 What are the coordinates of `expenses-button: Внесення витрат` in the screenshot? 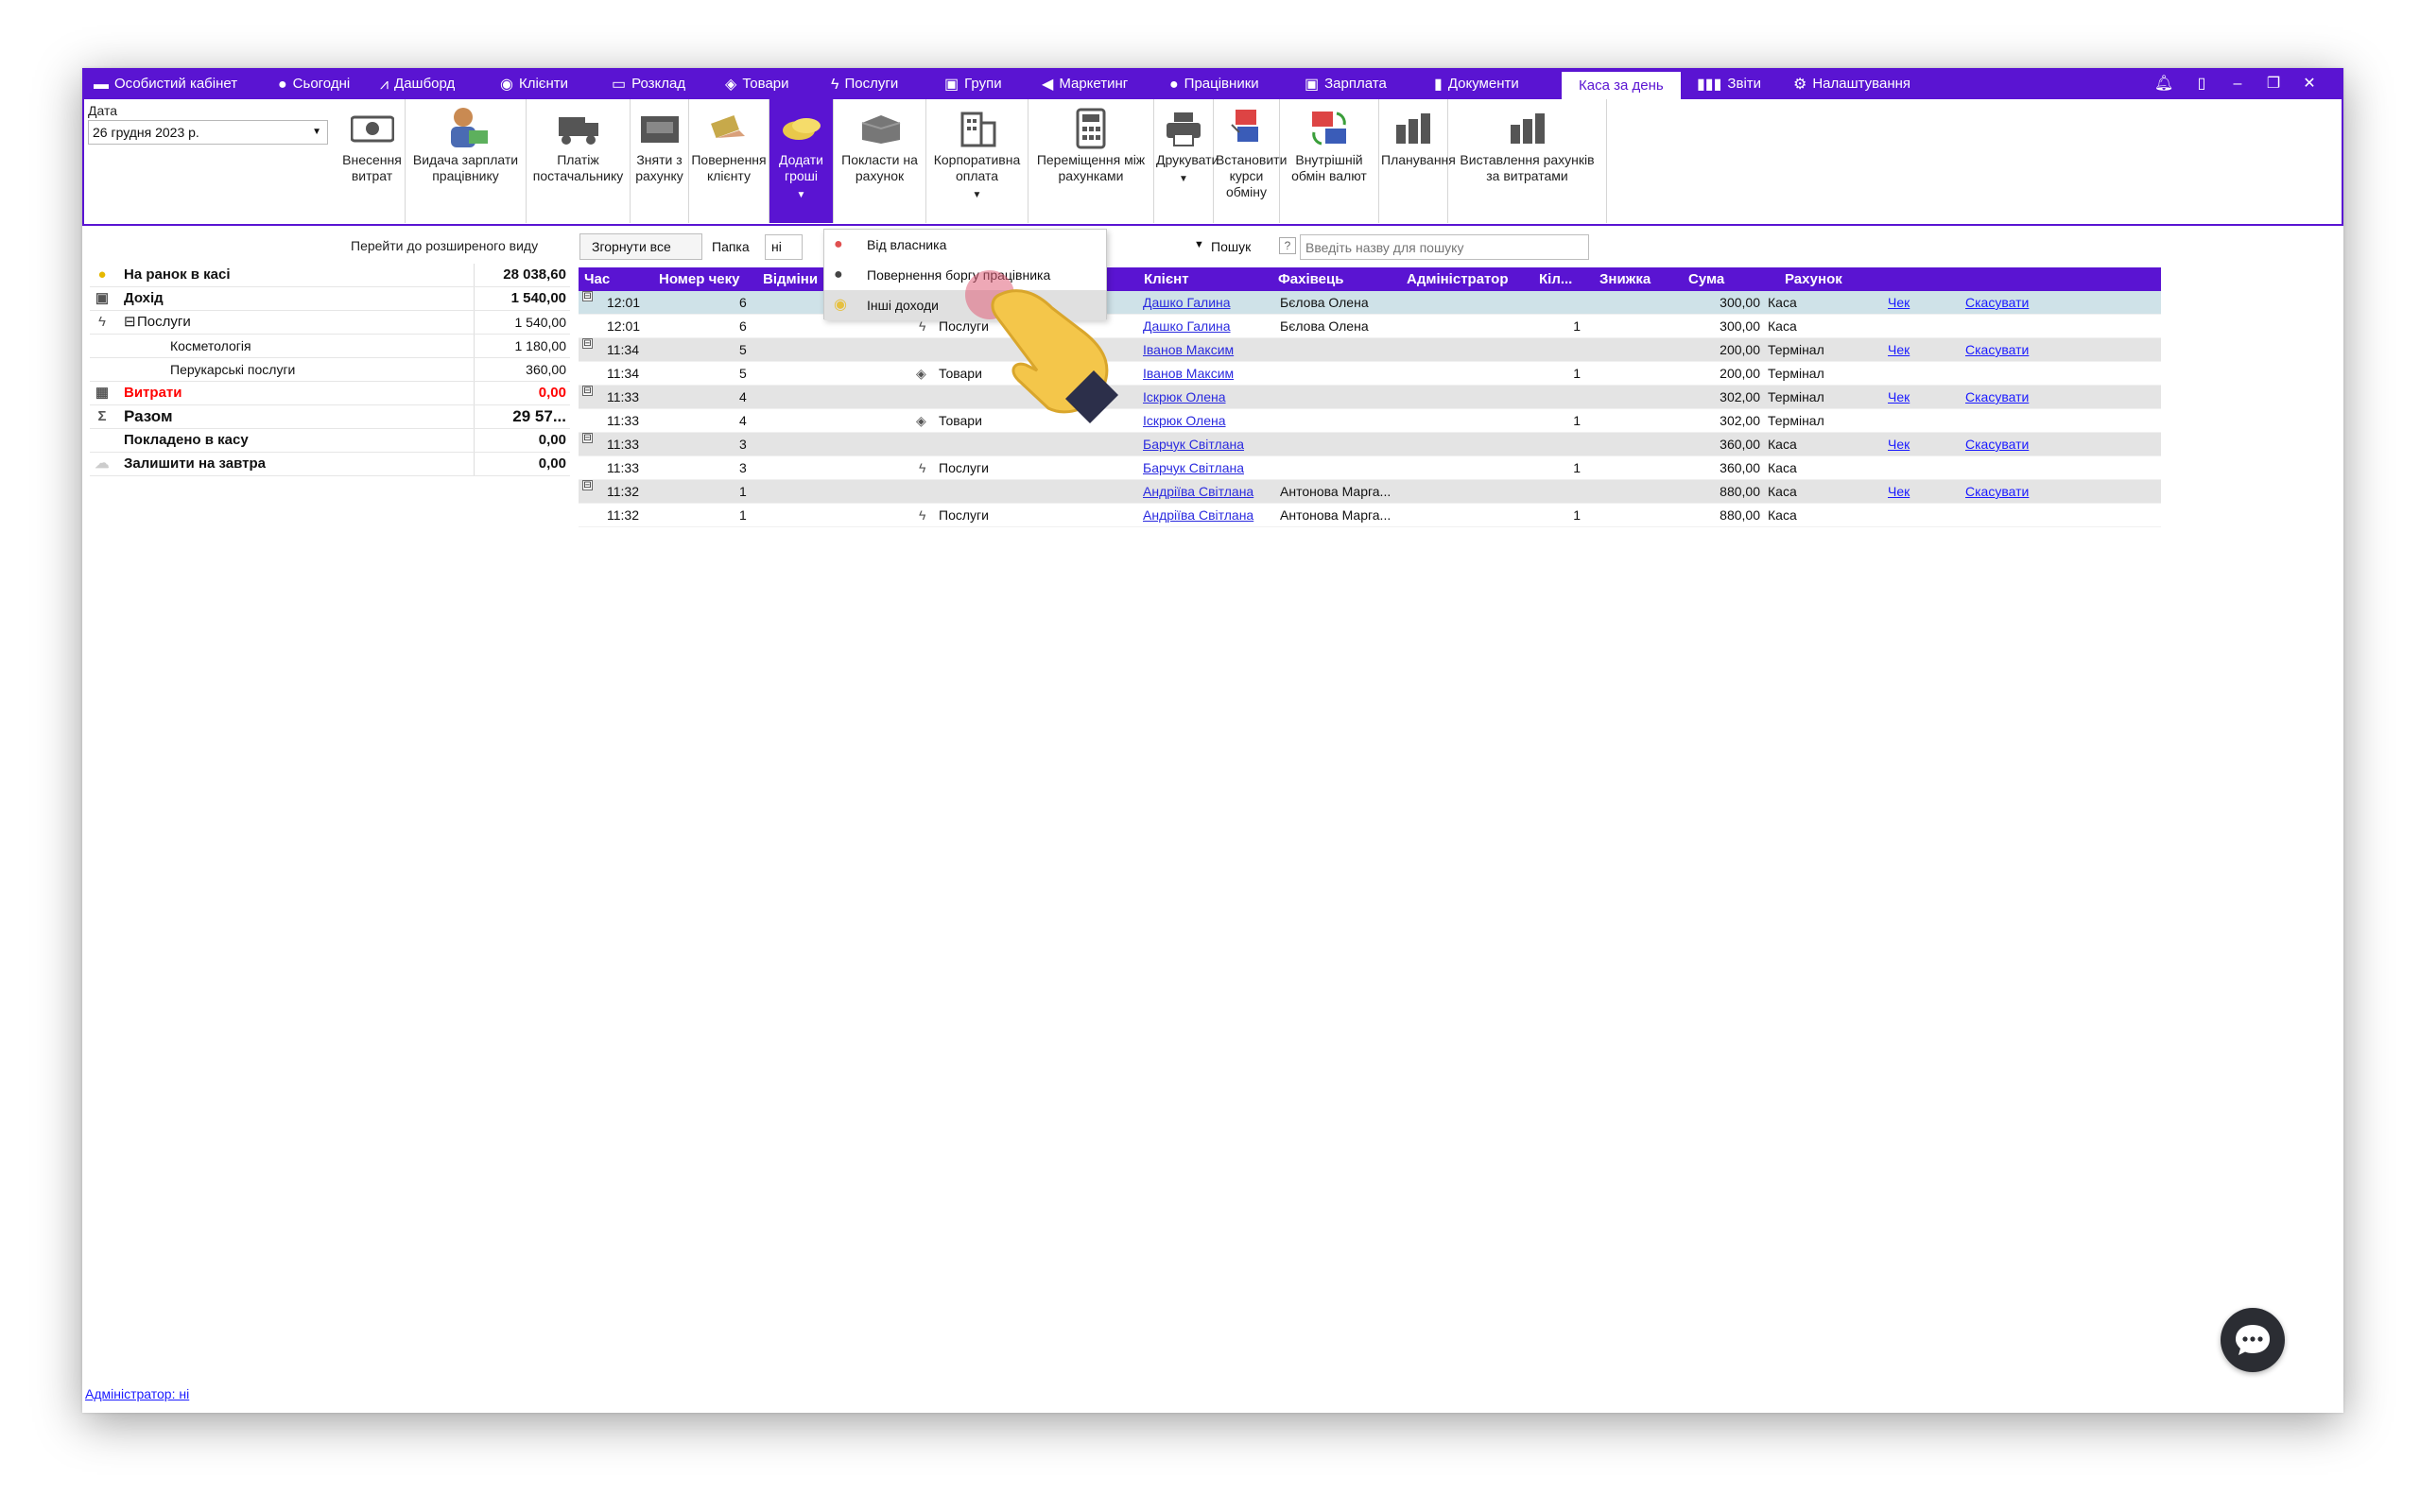 It's located at (373, 161).